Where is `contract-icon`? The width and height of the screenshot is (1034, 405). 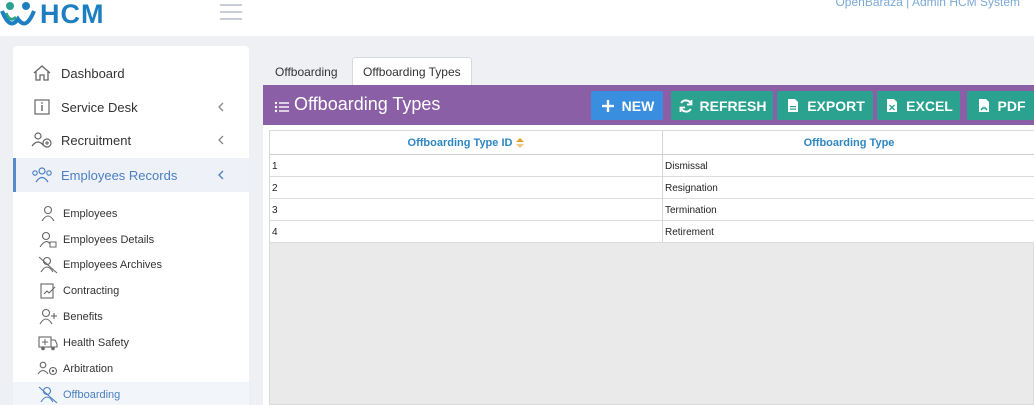
contract-icon is located at coordinates (48, 291).